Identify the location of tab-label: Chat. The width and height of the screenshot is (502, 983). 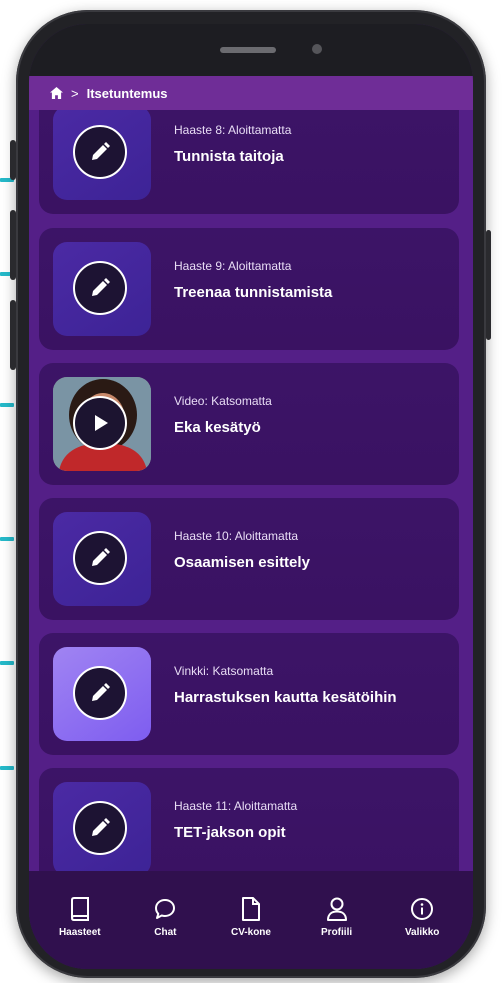
(165, 932).